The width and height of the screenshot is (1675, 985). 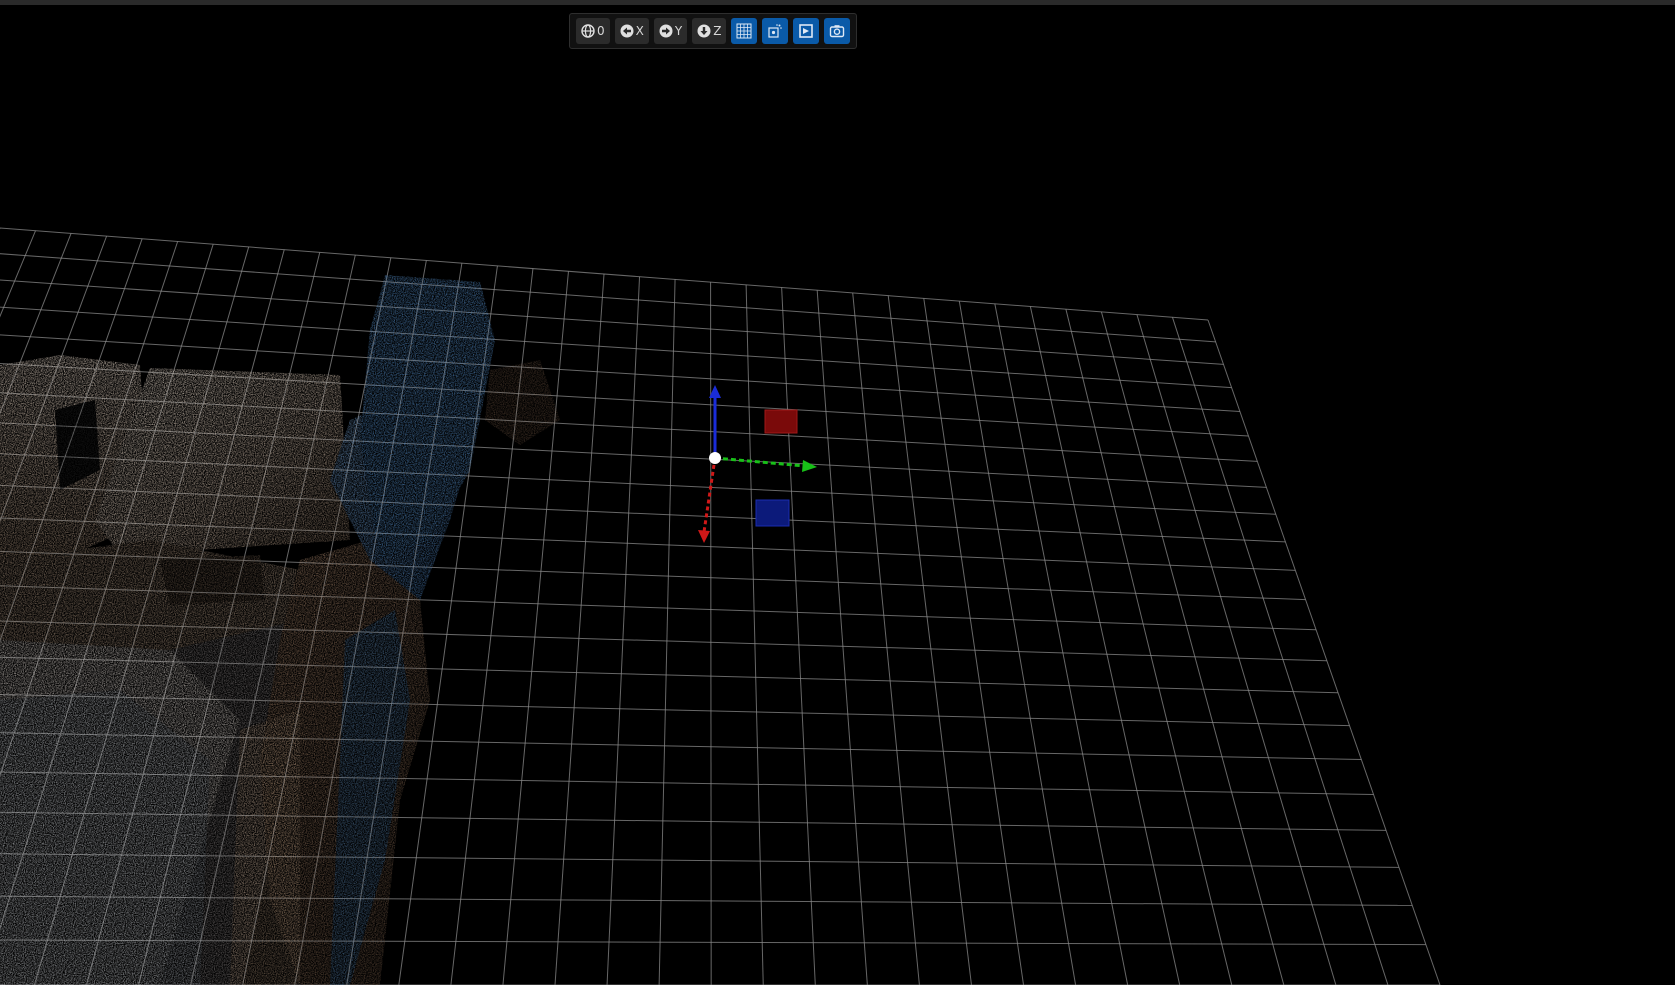 I want to click on arrow-circle-left-icon, so click(x=627, y=31).